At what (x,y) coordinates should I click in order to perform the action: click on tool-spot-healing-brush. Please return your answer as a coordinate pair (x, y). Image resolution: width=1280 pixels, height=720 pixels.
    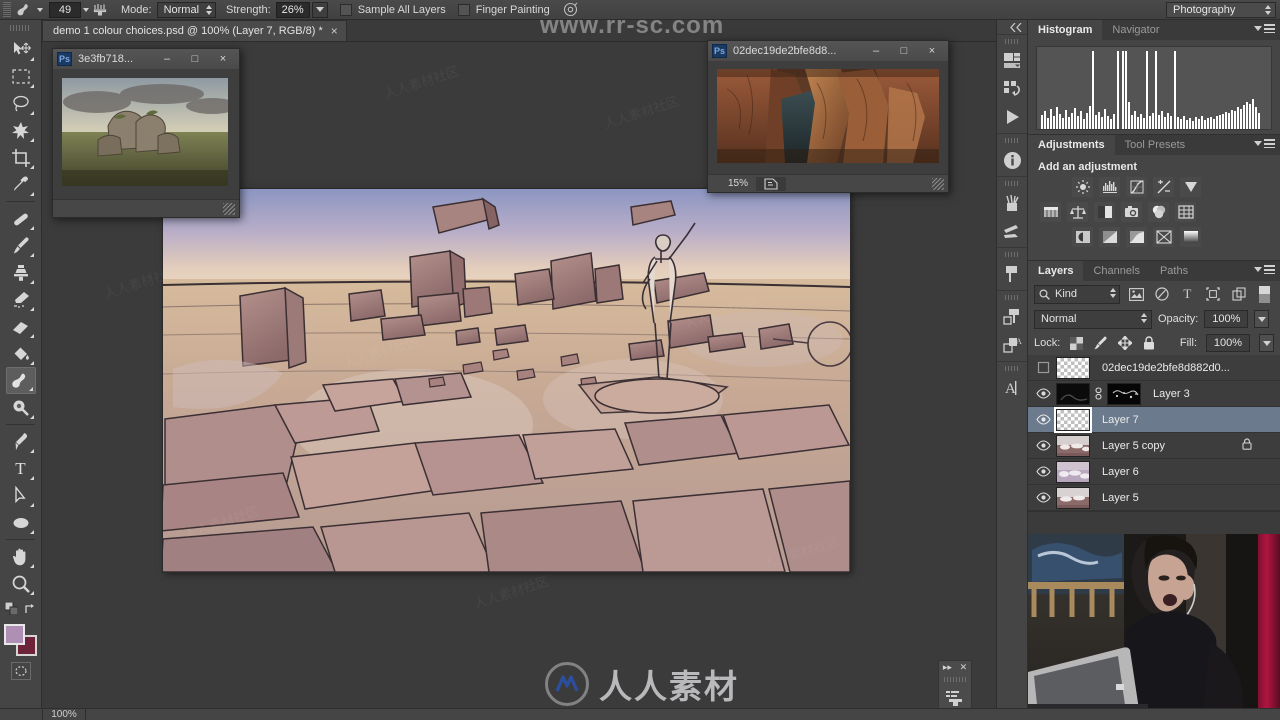
    Looking at the image, I should click on (21, 218).